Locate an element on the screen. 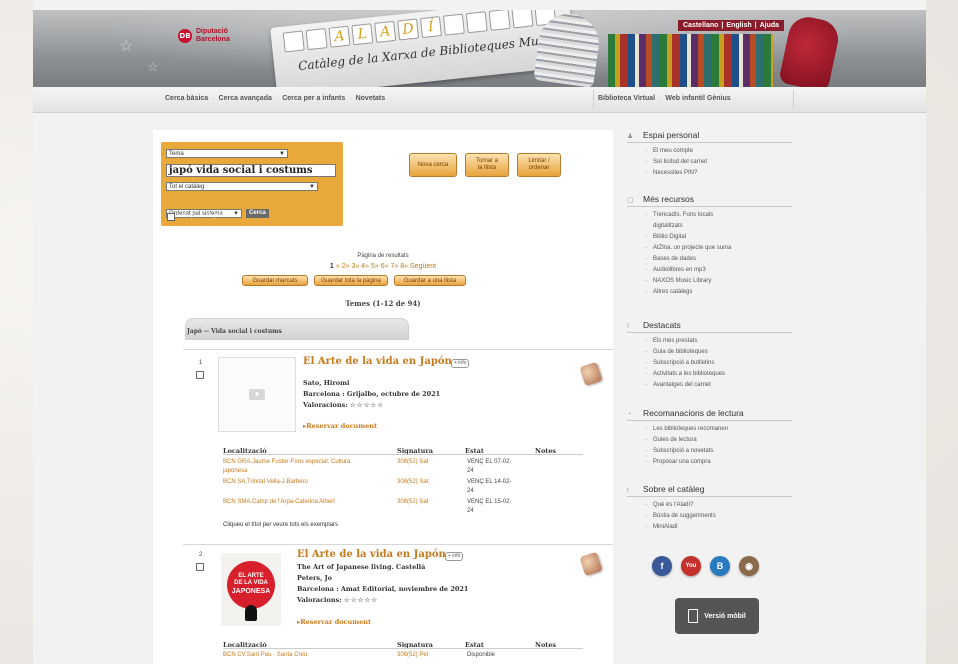 This screenshot has width=958, height=664. cover-text: DE LA VIDA is located at coordinates (251, 583).